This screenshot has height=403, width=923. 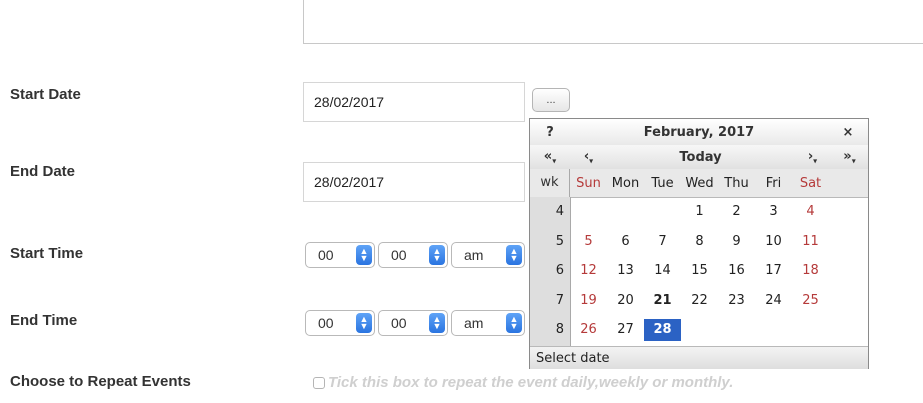 What do you see at coordinates (625, 329) in the screenshot?
I see `calendar-day: 27` at bounding box center [625, 329].